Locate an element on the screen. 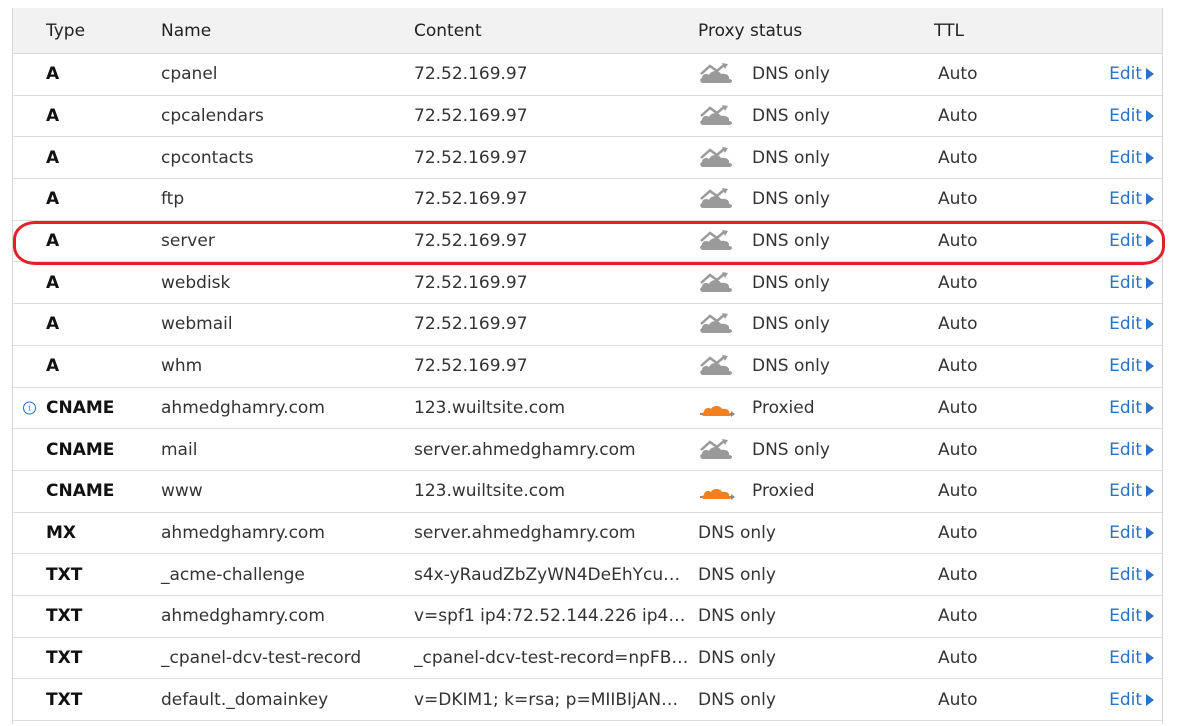  header-name: Name is located at coordinates (186, 31).